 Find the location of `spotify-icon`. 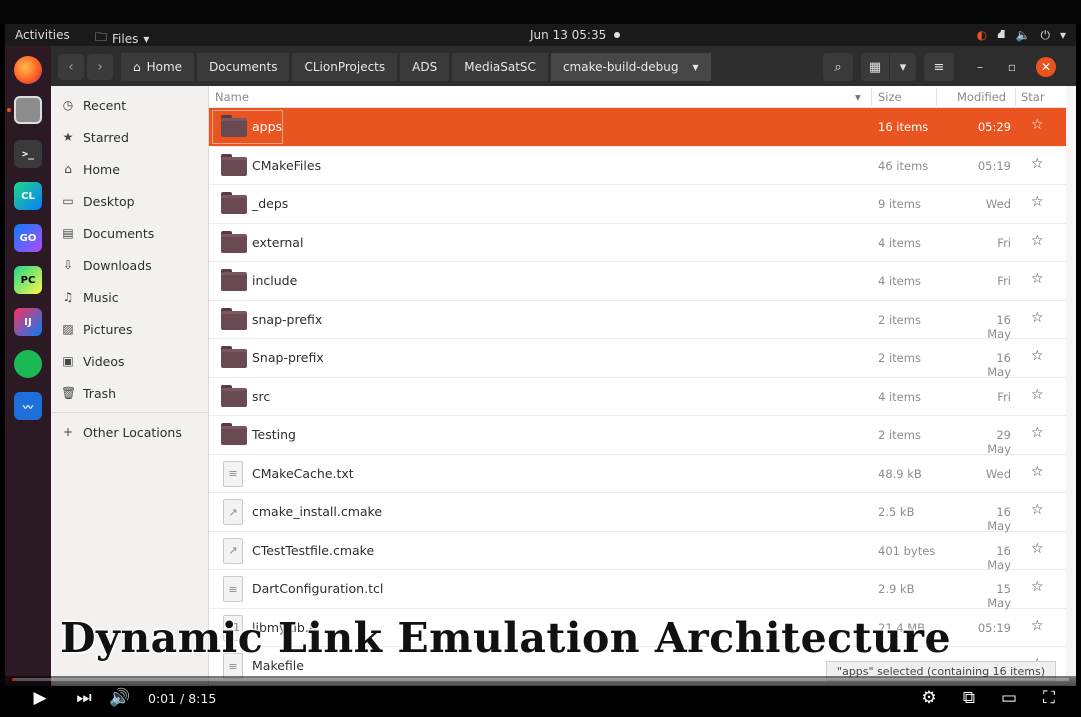

spotify-icon is located at coordinates (28, 364).